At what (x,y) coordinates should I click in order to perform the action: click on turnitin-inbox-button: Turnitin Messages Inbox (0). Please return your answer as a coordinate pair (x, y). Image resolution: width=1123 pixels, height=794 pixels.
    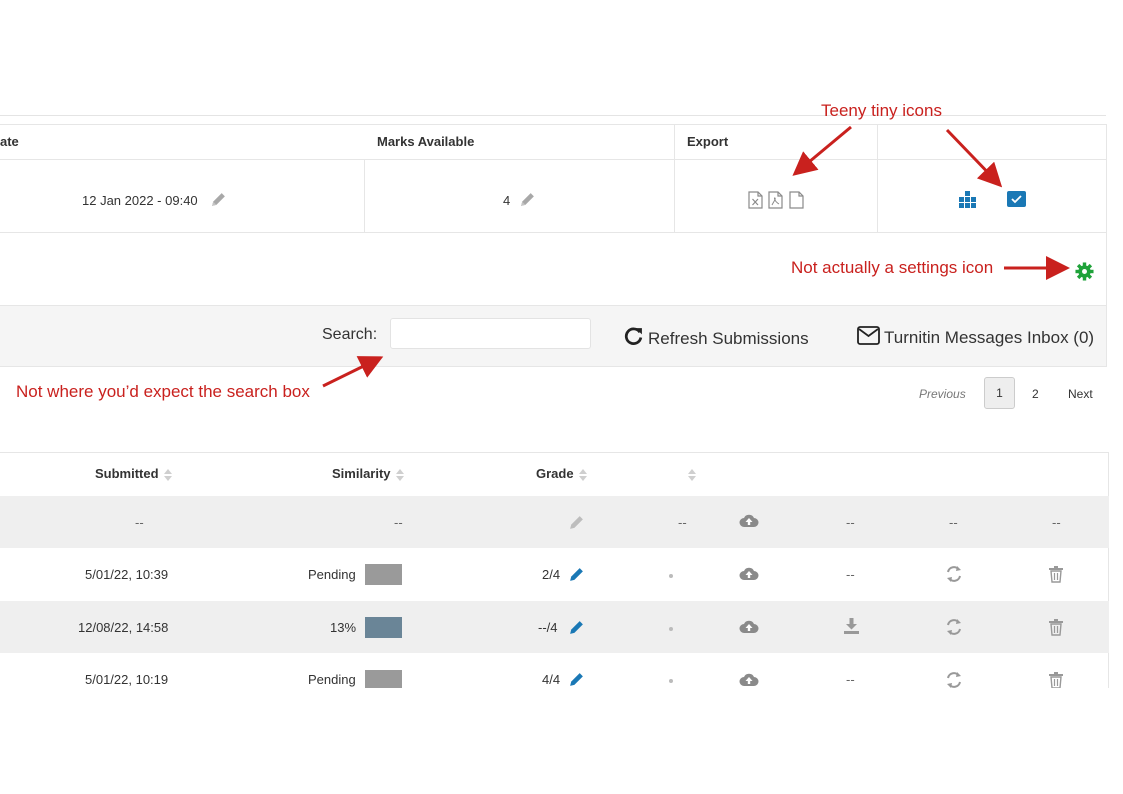
    Looking at the image, I should click on (975, 338).